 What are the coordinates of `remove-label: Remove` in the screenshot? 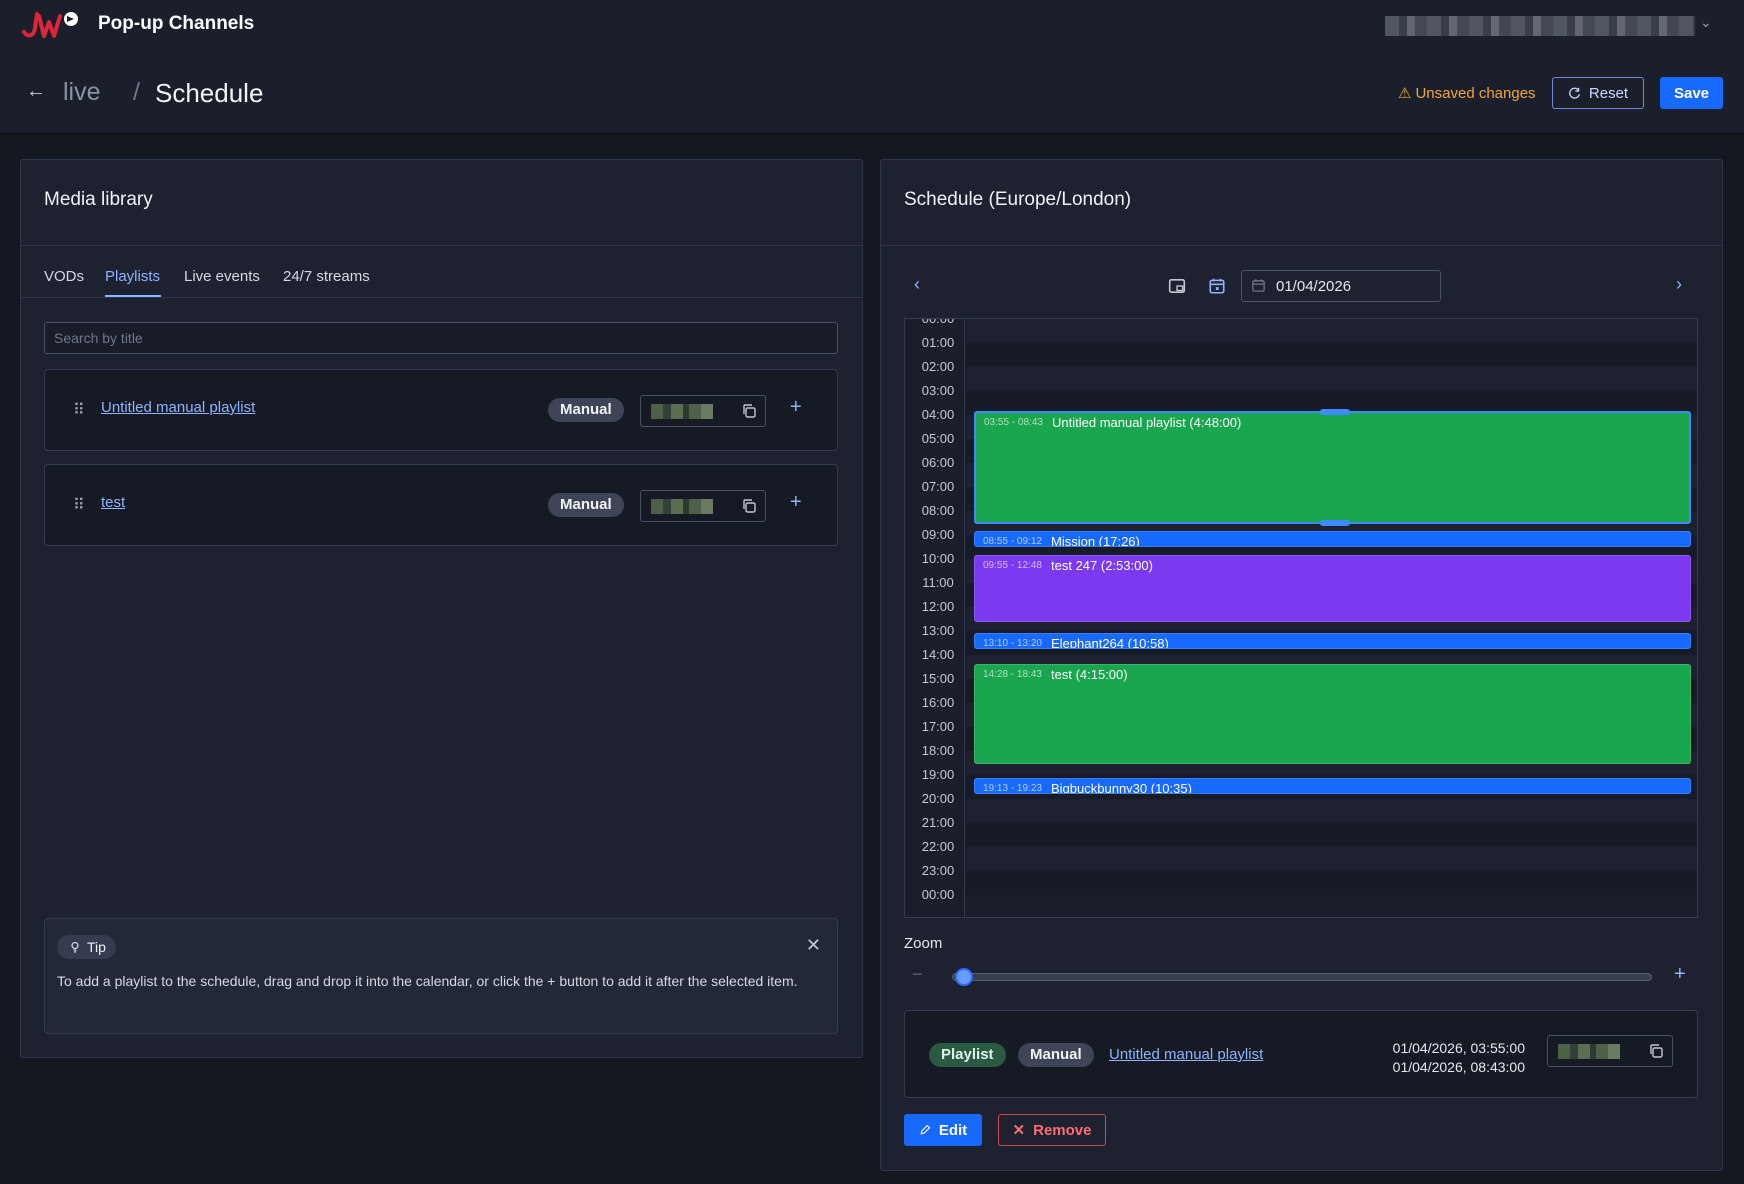 It's located at (1062, 1130).